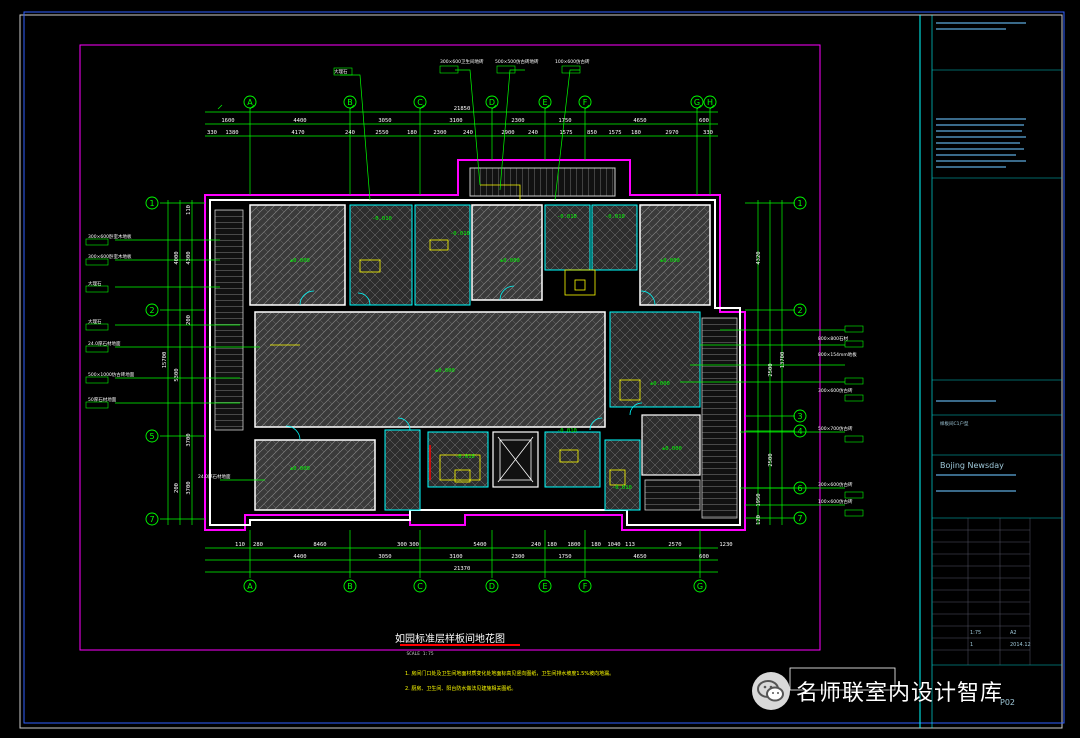  Describe the element at coordinates (350, 102) in the screenshot. I see `axis-label-top: B` at that location.